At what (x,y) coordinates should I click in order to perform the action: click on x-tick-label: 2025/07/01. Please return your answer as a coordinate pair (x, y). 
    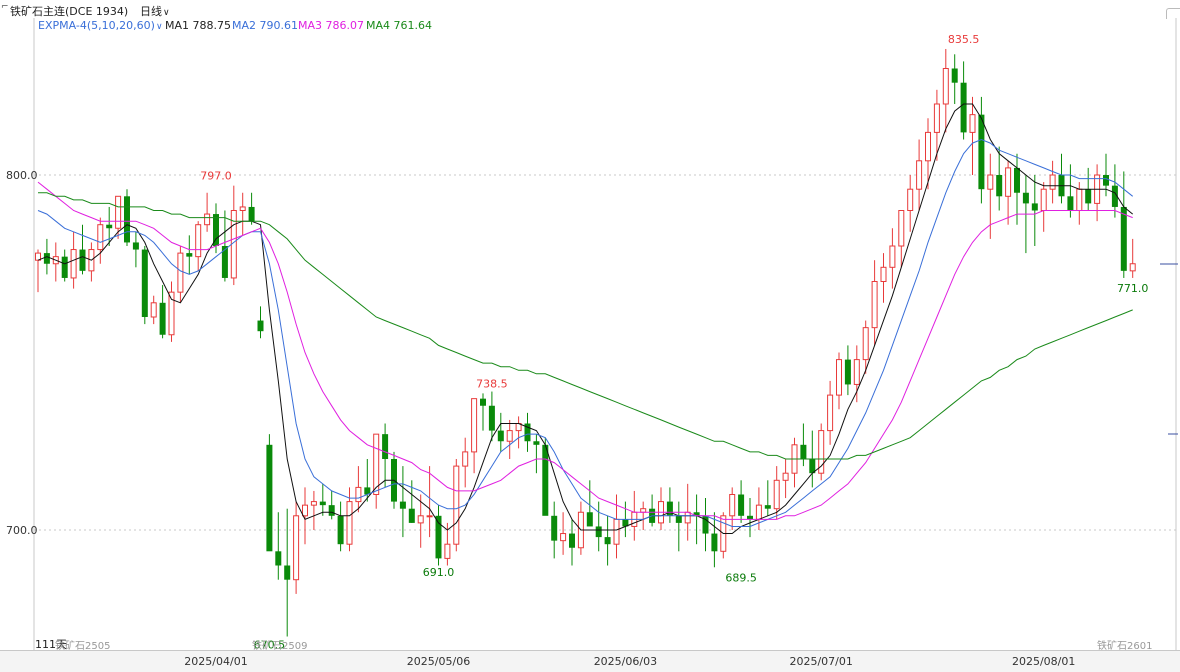
    Looking at the image, I should click on (821, 661).